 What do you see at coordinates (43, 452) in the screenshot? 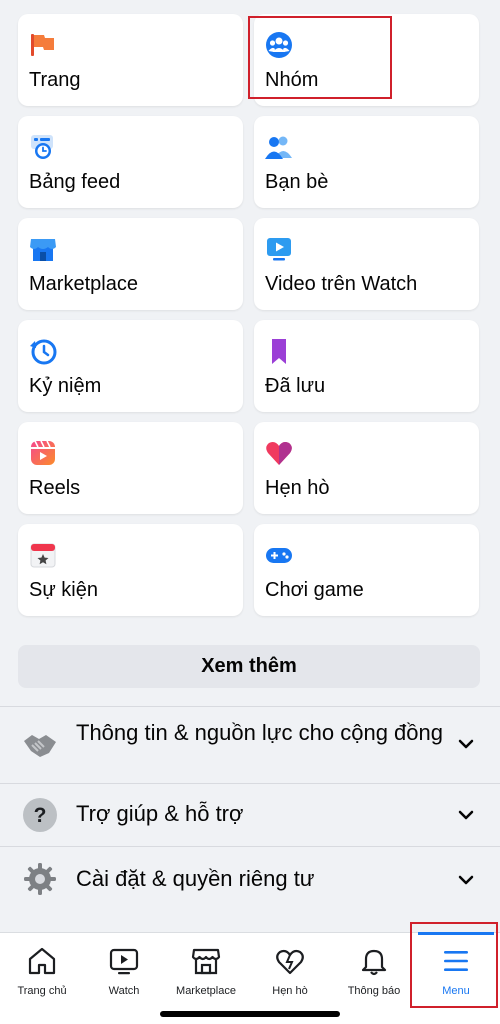
I see `reels-icon` at bounding box center [43, 452].